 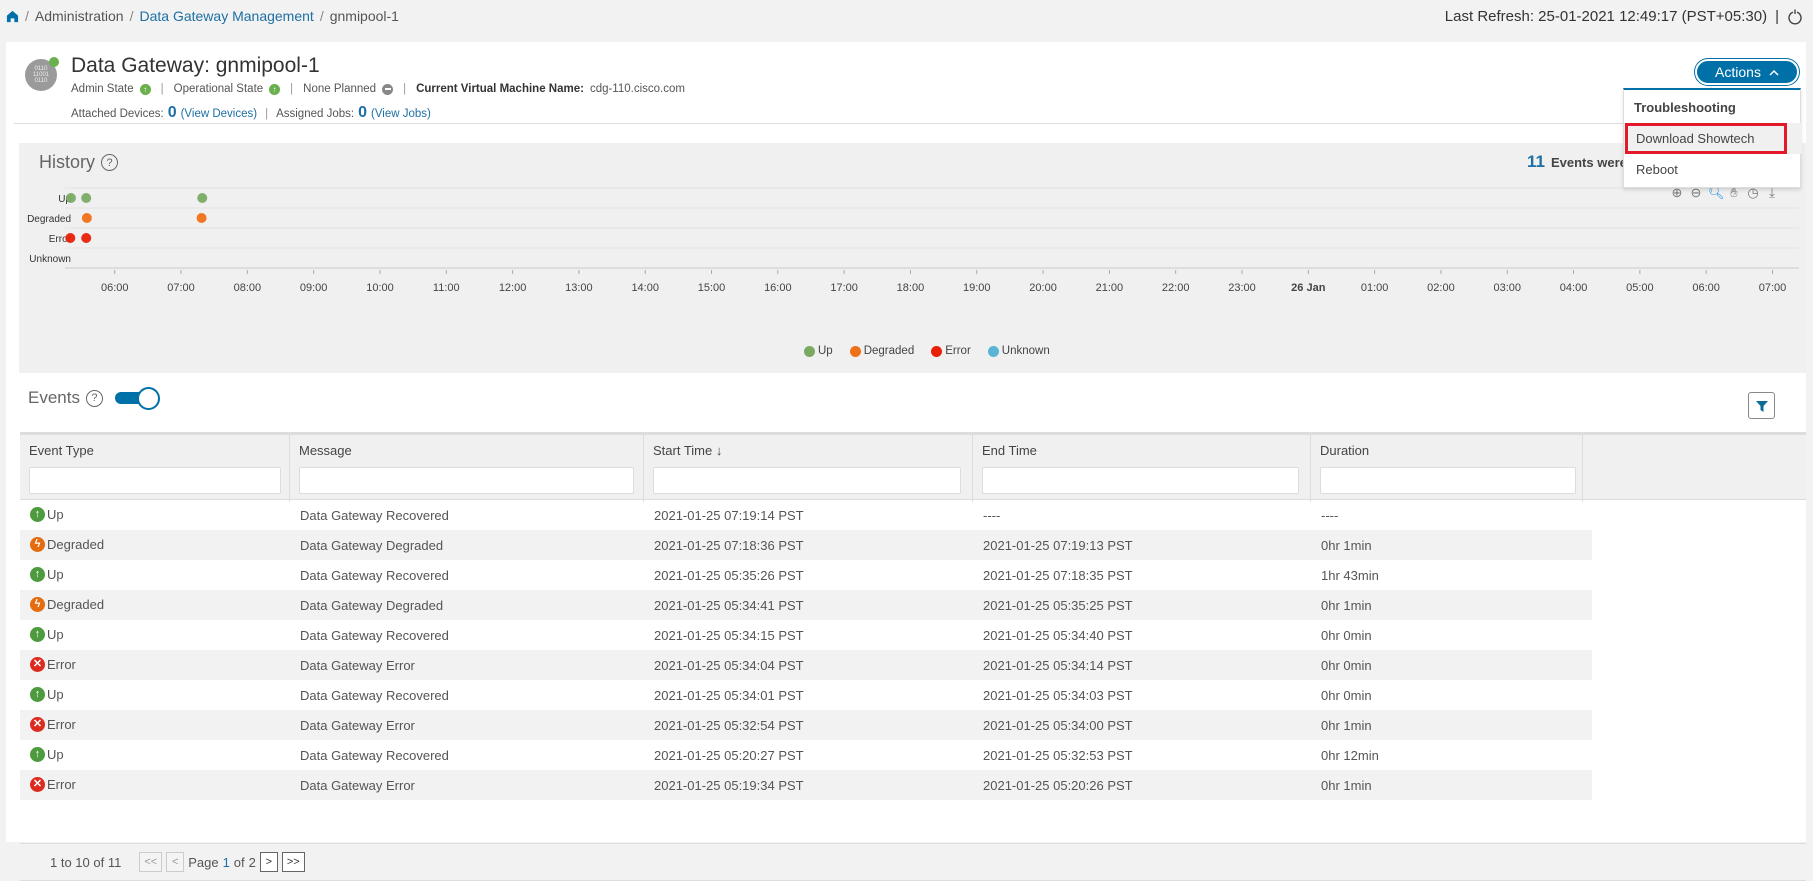 I want to click on view-jobs-link: (View Jobs), so click(x=401, y=114).